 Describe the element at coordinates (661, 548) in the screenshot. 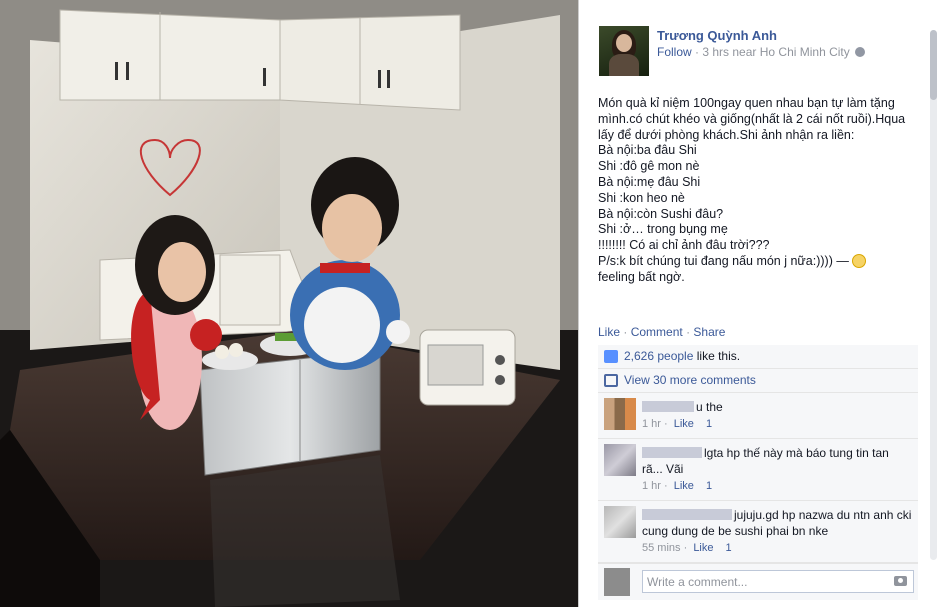

I see `comment-time: 55 mins` at that location.